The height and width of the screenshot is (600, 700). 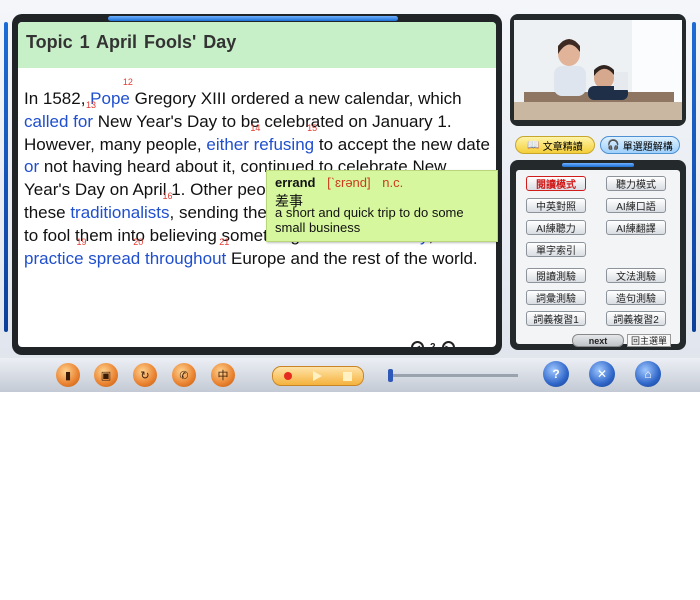 I want to click on glossary-word: practice 19, so click(x=55, y=252).